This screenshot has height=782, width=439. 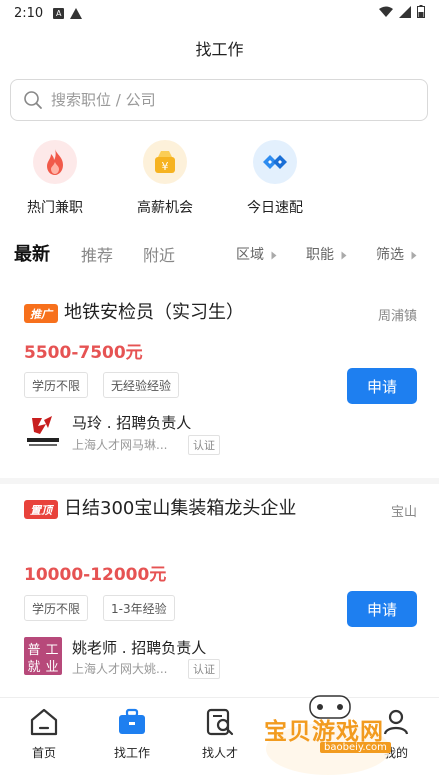 What do you see at coordinates (43, 753) in the screenshot?
I see `nav-label: 首页` at bounding box center [43, 753].